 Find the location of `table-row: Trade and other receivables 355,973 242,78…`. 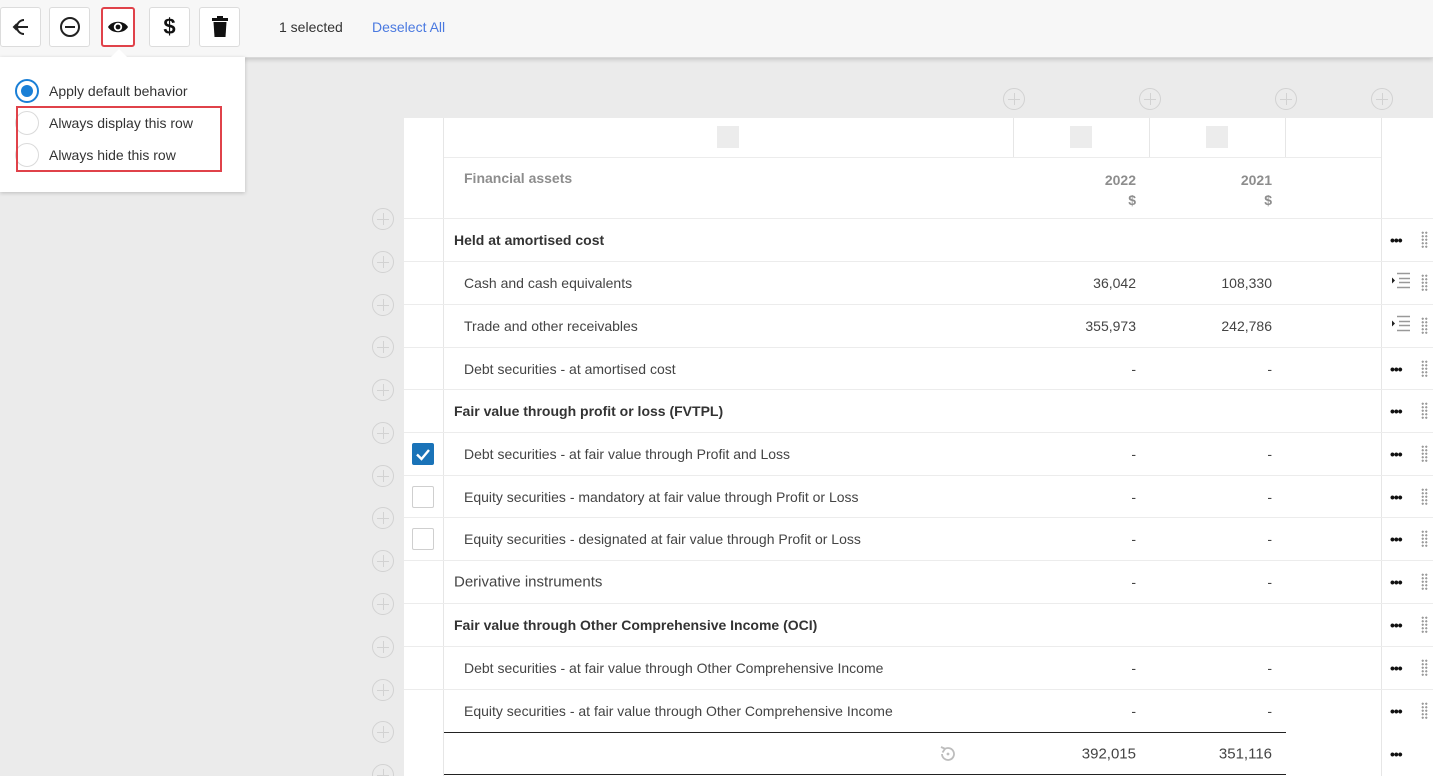

table-row: Trade and other receivables 355,973 242,78… is located at coordinates (918, 325).